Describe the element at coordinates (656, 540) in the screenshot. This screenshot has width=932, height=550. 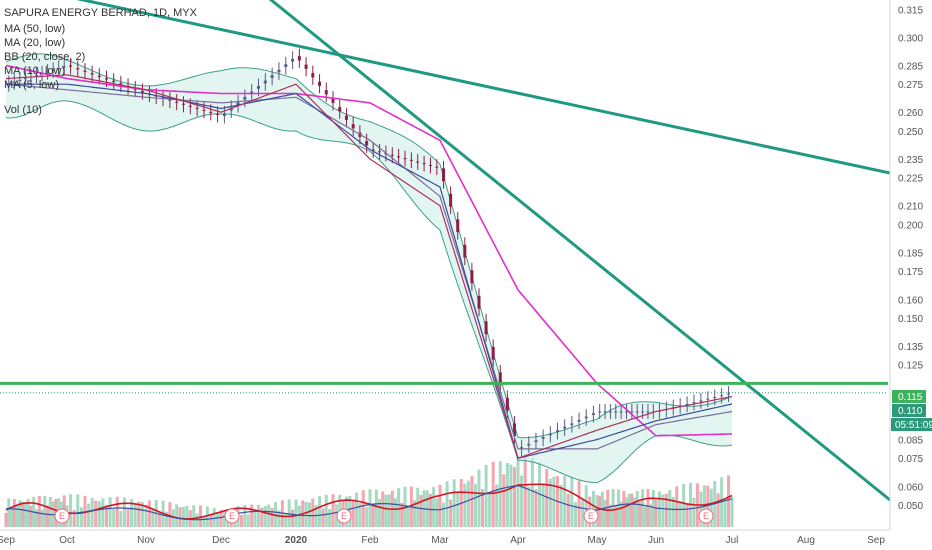
I see `time-tick-label: Jun` at that location.